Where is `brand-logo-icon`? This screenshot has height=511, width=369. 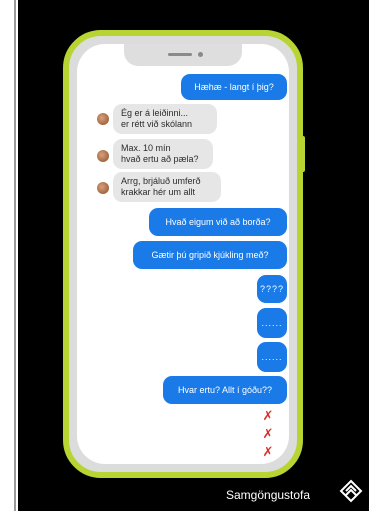
brand-logo-icon is located at coordinates (351, 491).